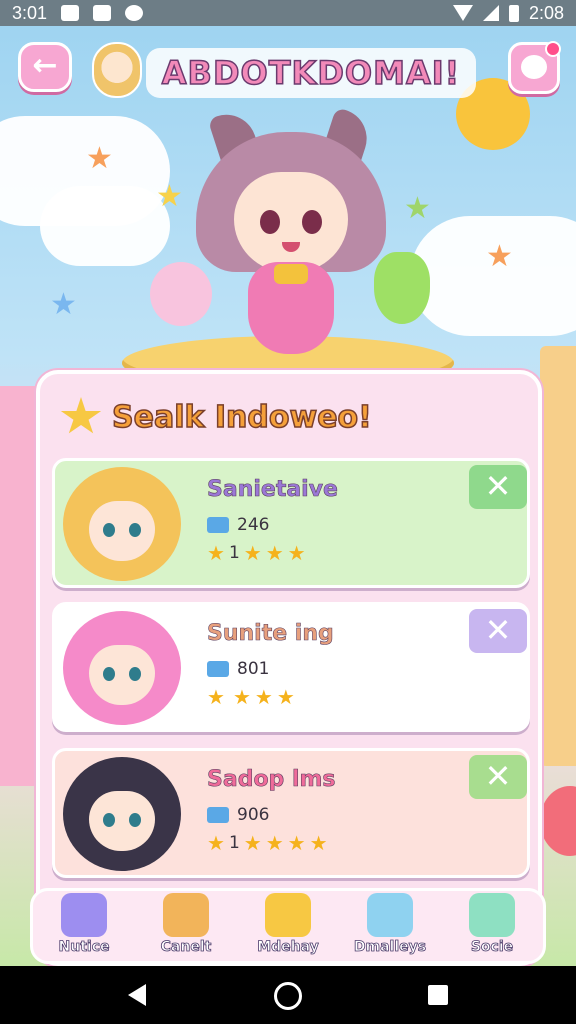 The image size is (576, 1024). I want to click on character-stat-value: 246, so click(253, 525).